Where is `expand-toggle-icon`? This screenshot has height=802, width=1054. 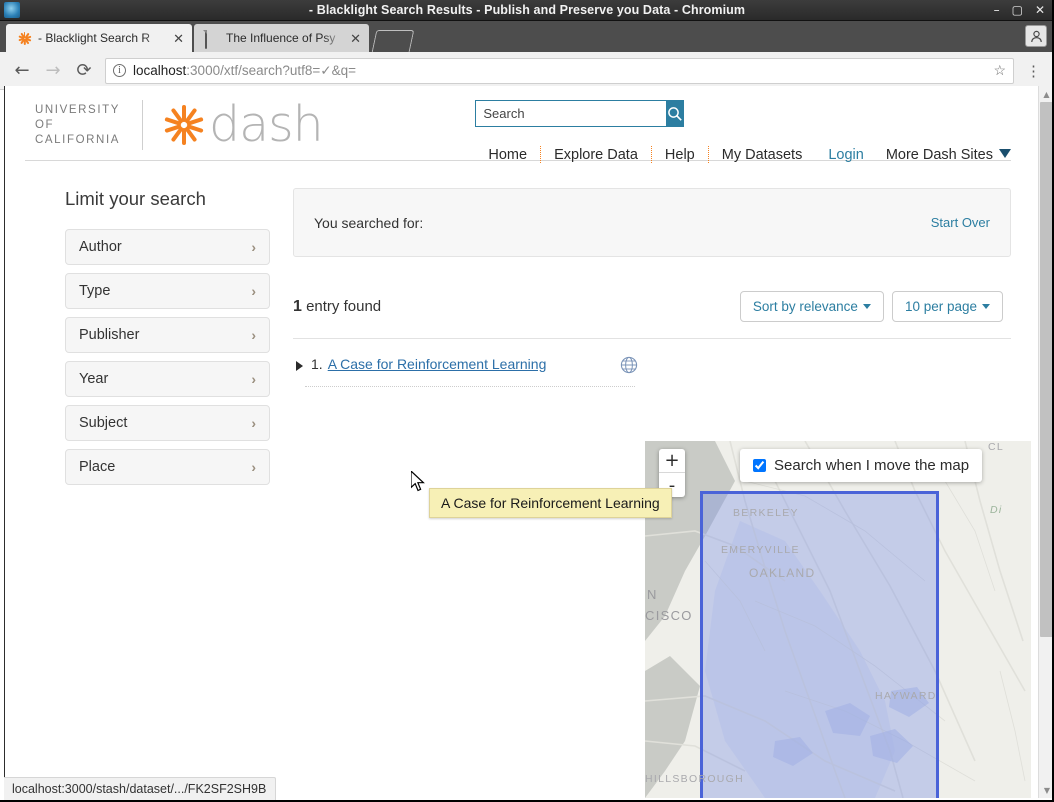
expand-toggle-icon is located at coordinates (299, 366).